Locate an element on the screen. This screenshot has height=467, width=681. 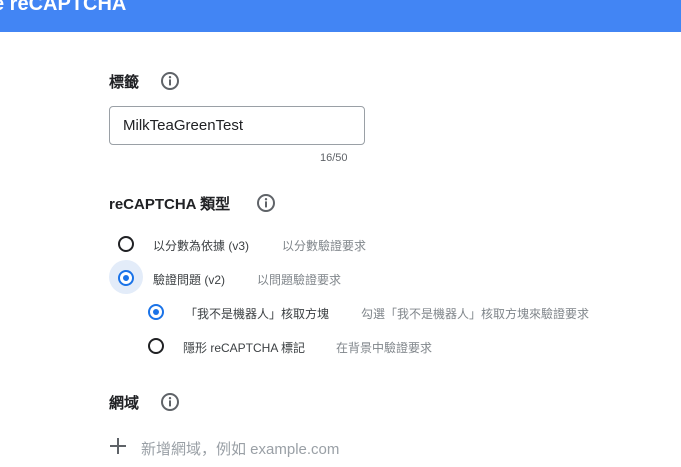
domain-info-icon is located at coordinates (170, 402).